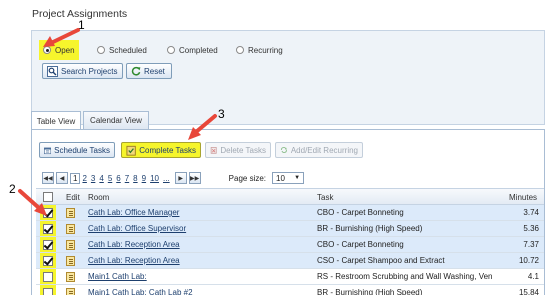 The height and width of the screenshot is (295, 545). I want to click on reset-button: Reset, so click(149, 71).